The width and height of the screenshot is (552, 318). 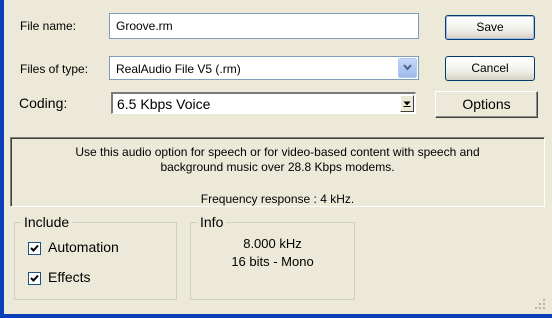 I want to click on triangle-down-icon, so click(x=407, y=104).